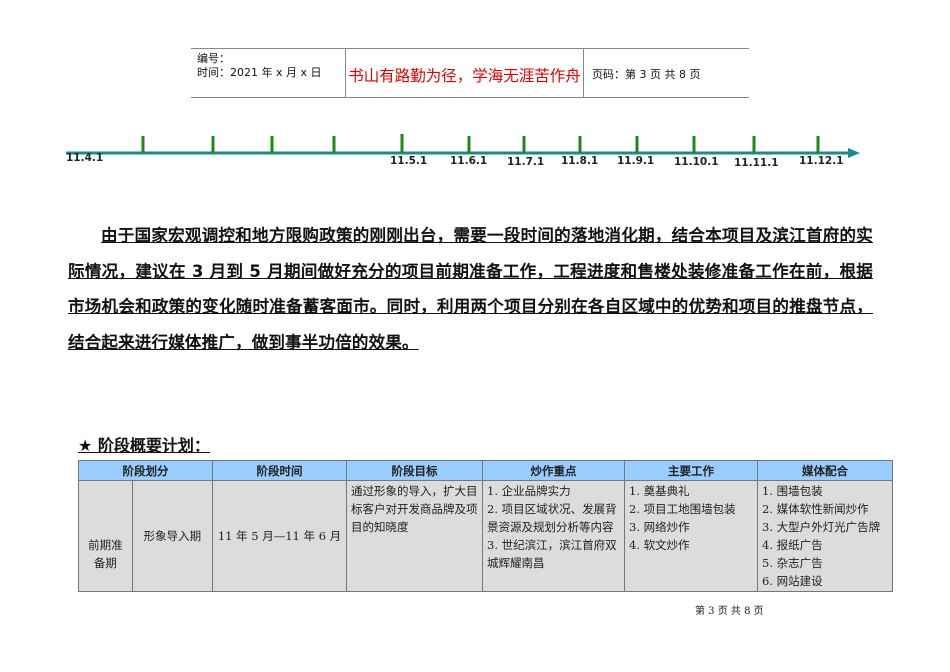 The height and width of the screenshot is (672, 950). I want to click on media-item: 3. 大型户外灯光广告牌, so click(821, 527).